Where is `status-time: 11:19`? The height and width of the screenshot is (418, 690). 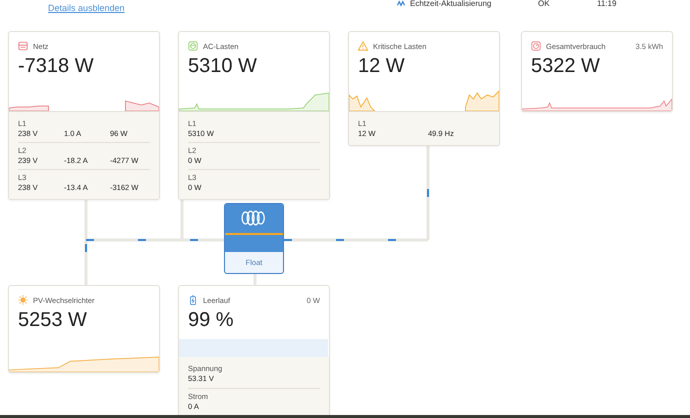 status-time: 11:19 is located at coordinates (606, 4).